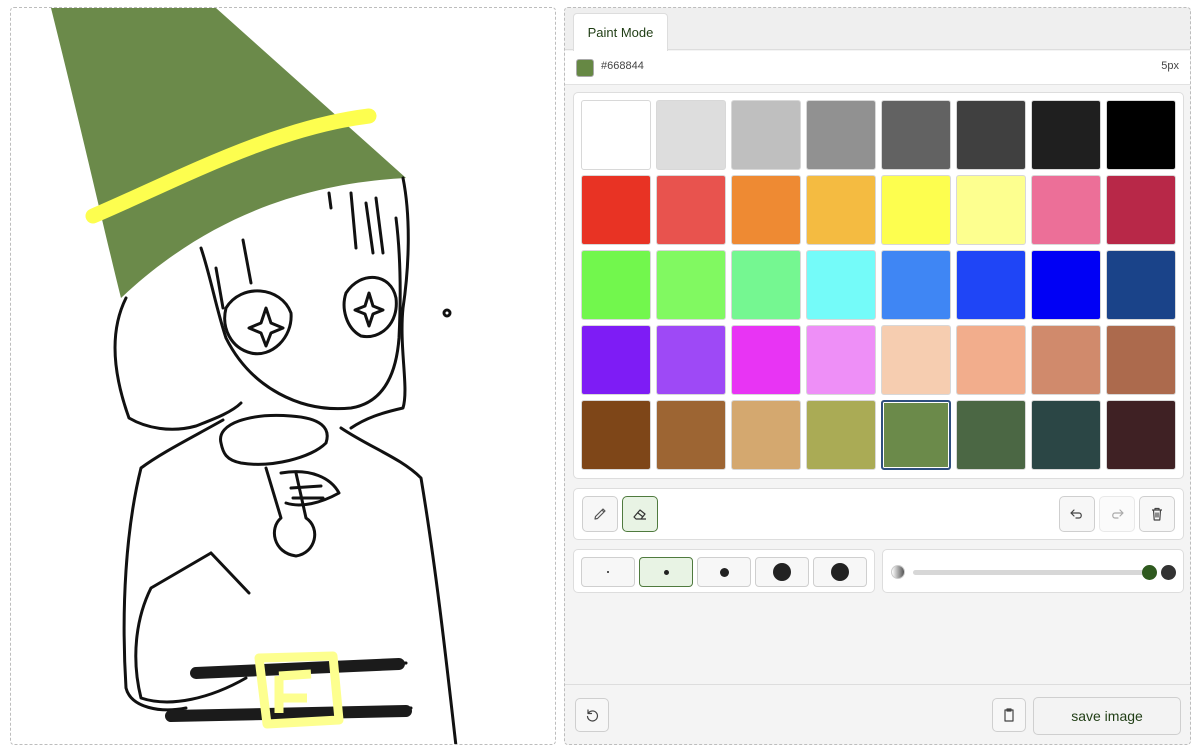  I want to click on eye-right, so click(370, 307).